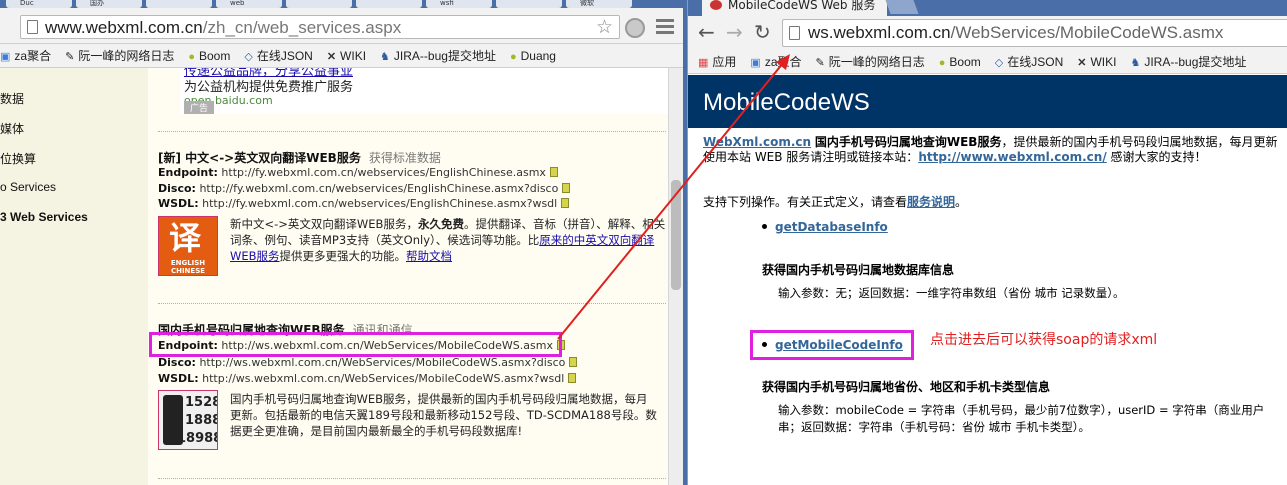 This screenshot has height=485, width=1287. I want to click on browser-tab: wsfi, so click(459, 4).